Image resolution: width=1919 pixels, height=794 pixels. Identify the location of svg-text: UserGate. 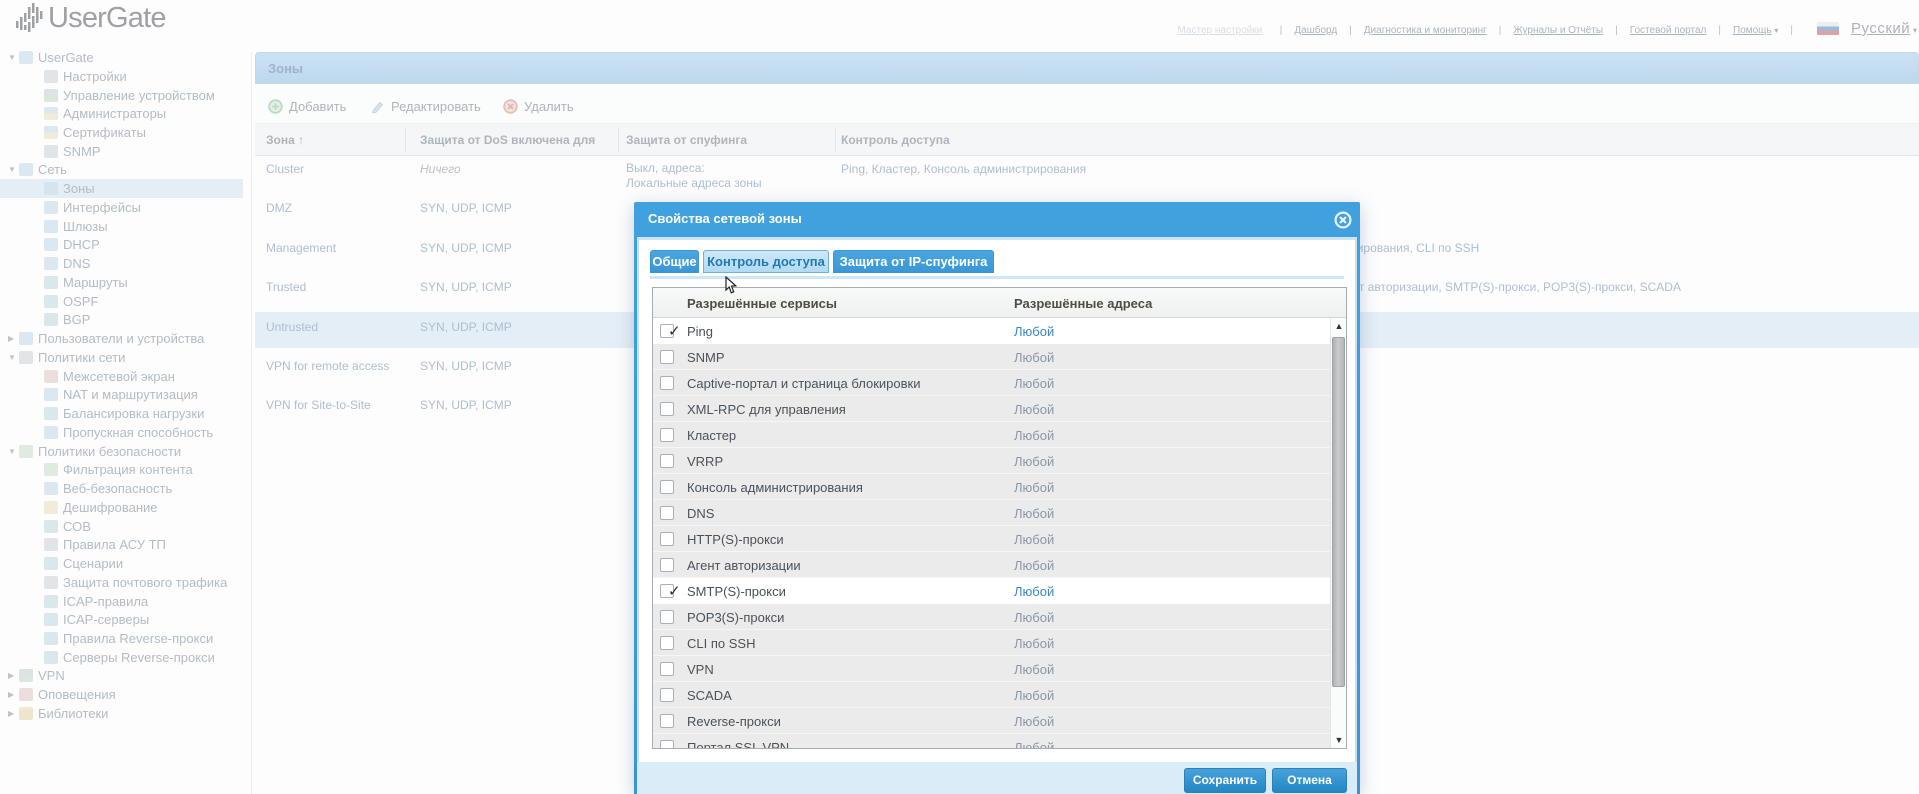
(107, 18).